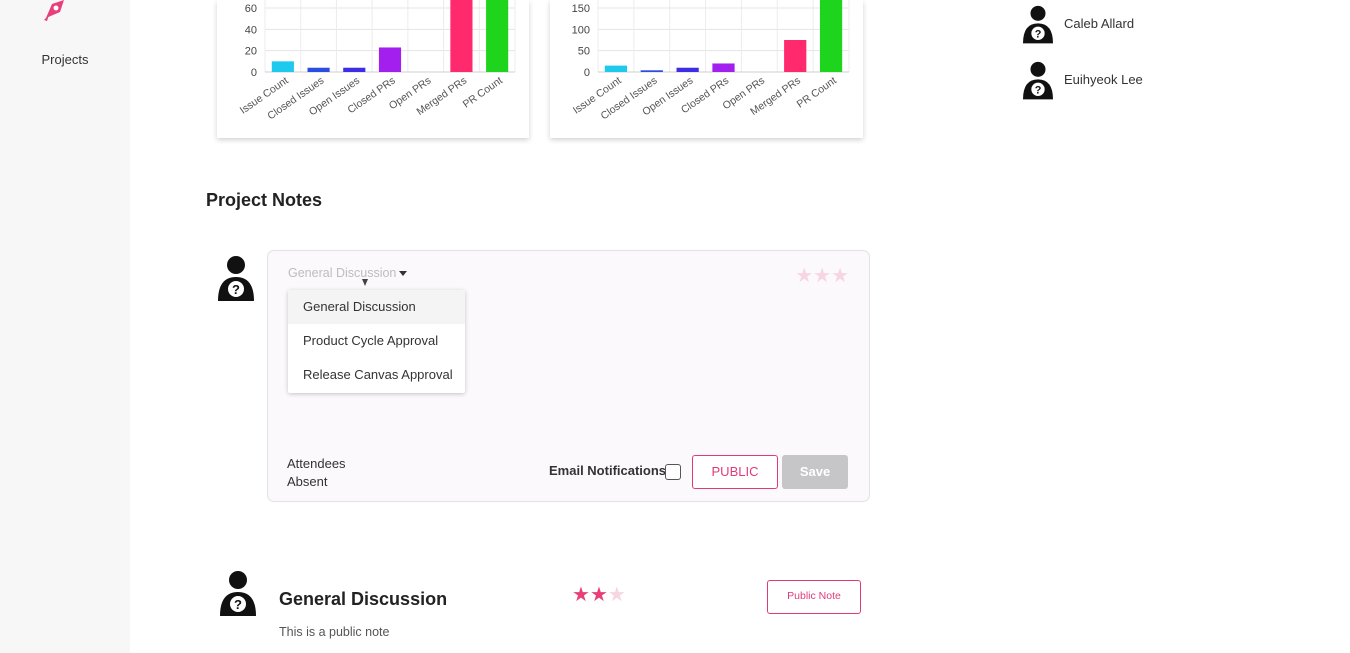 The width and height of the screenshot is (1350, 653). I want to click on note-body: This is a public note, so click(334, 632).